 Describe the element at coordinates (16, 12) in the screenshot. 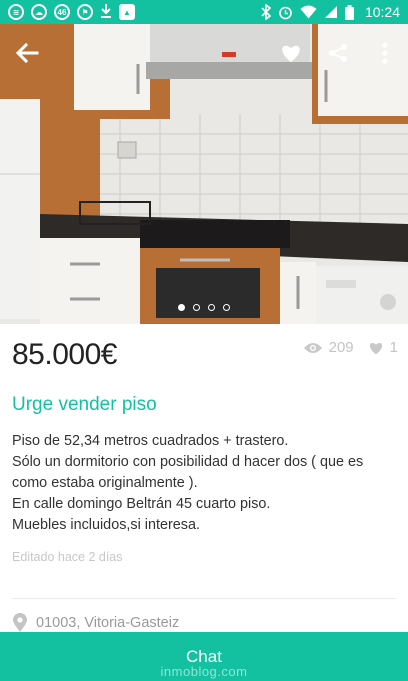

I see `spotify-icon: ≋` at that location.